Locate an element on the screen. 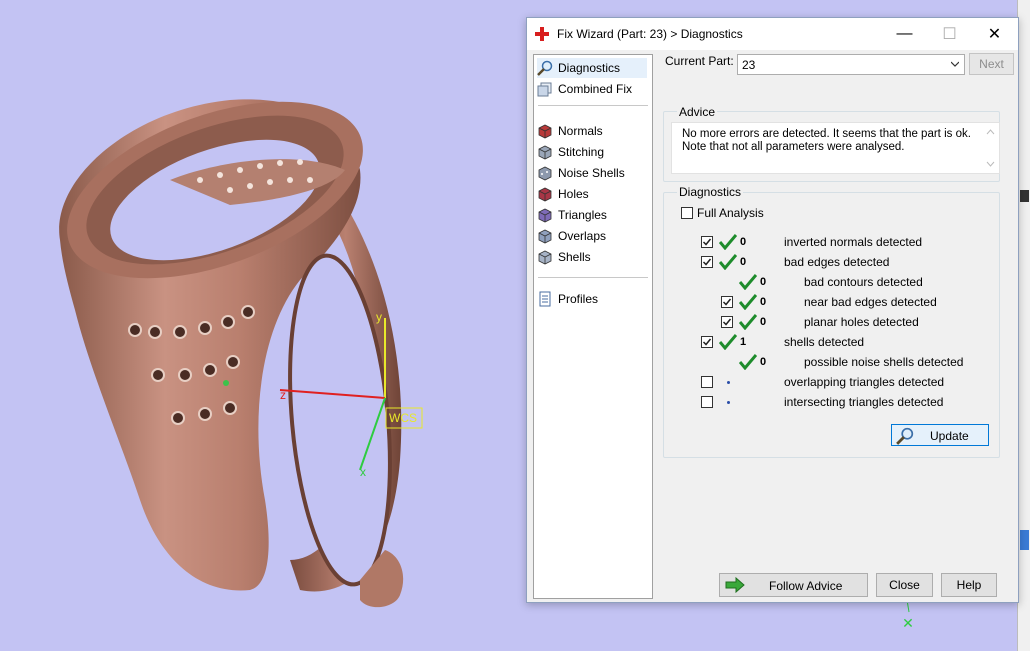 The width and height of the screenshot is (1030, 651). update-button: Update is located at coordinates (940, 435).